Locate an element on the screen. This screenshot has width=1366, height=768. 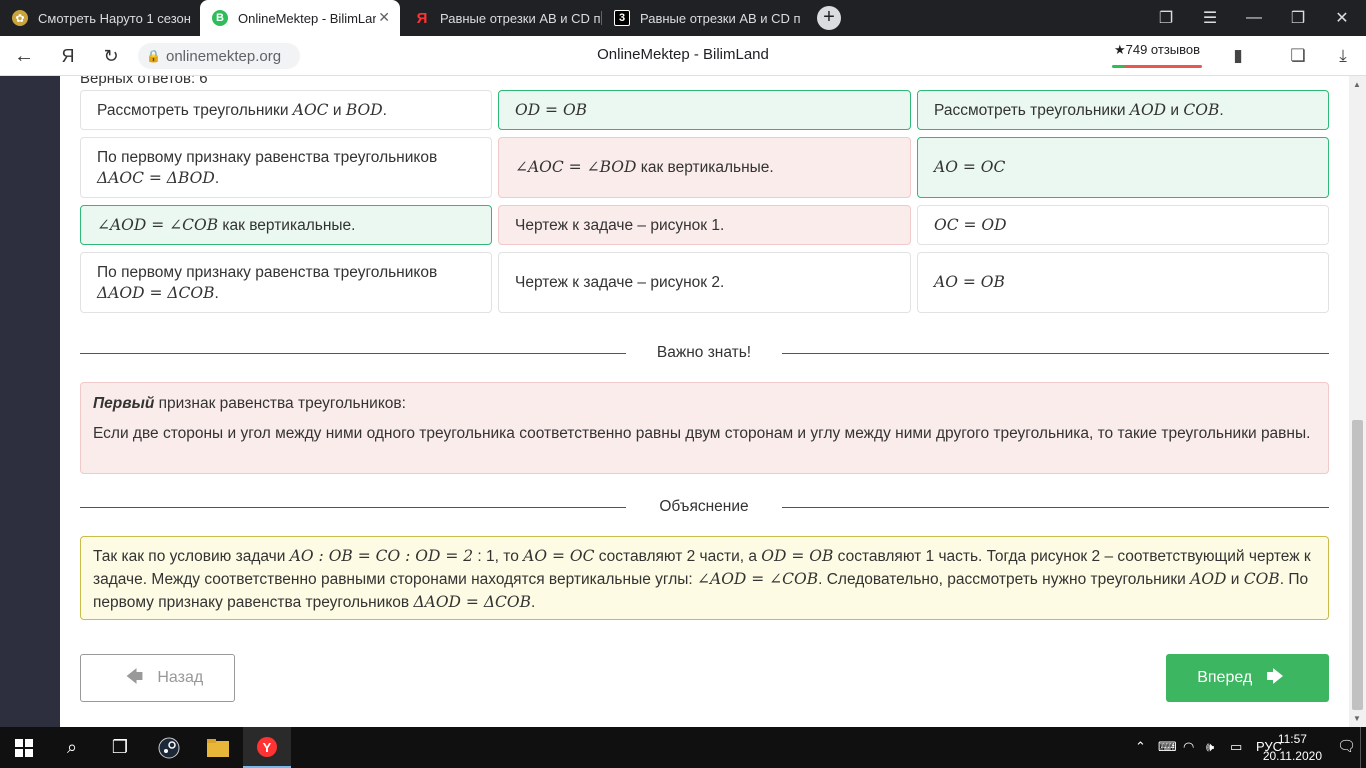
naruto-favicon-icon: ✿ is located at coordinates (20, 18).